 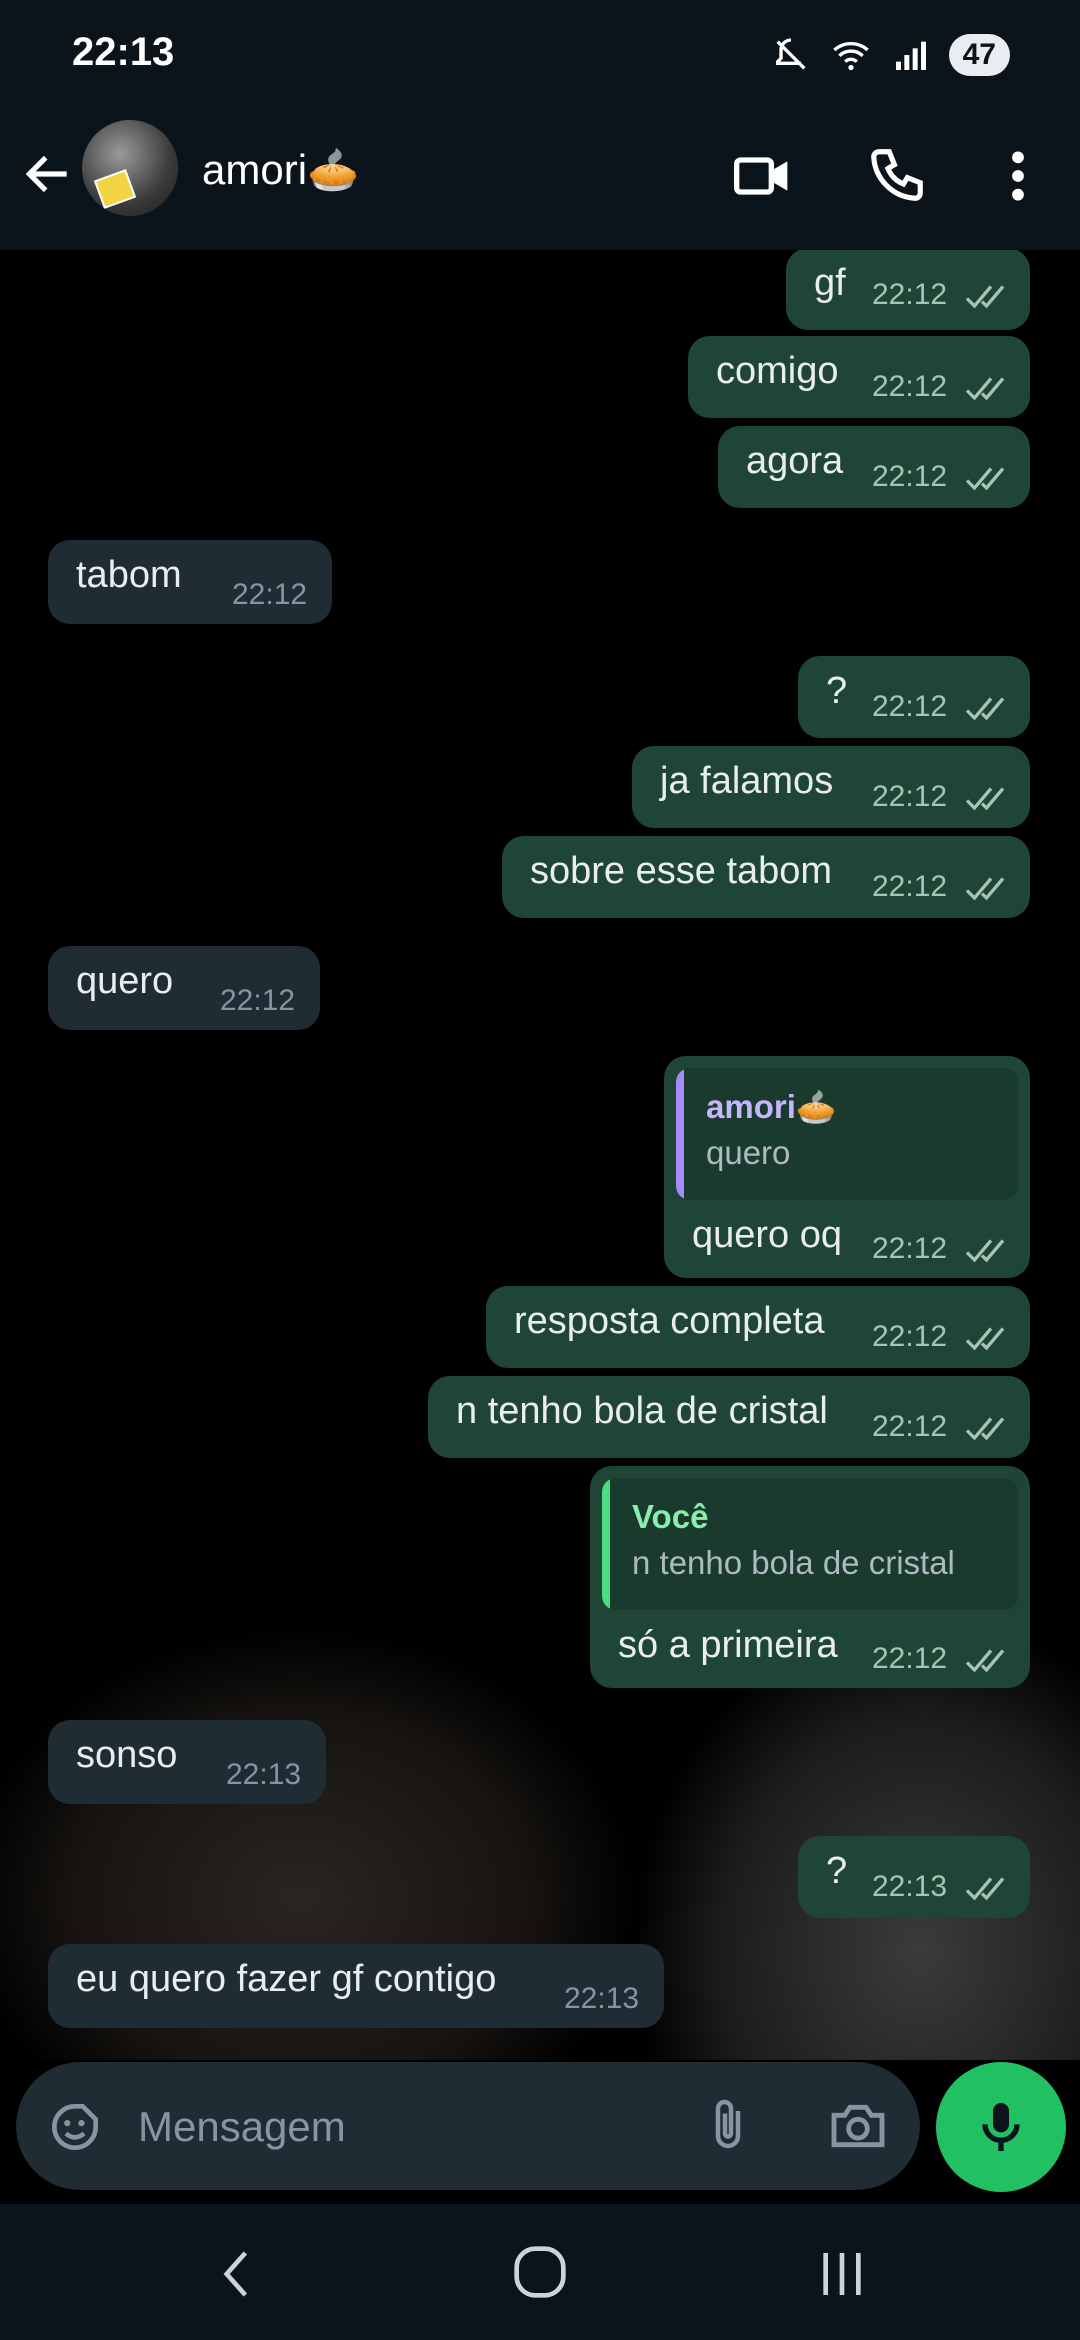 I want to click on outgoing-message-reply: amori🥧 quero quero oq 22:12, so click(x=847, y=1167).